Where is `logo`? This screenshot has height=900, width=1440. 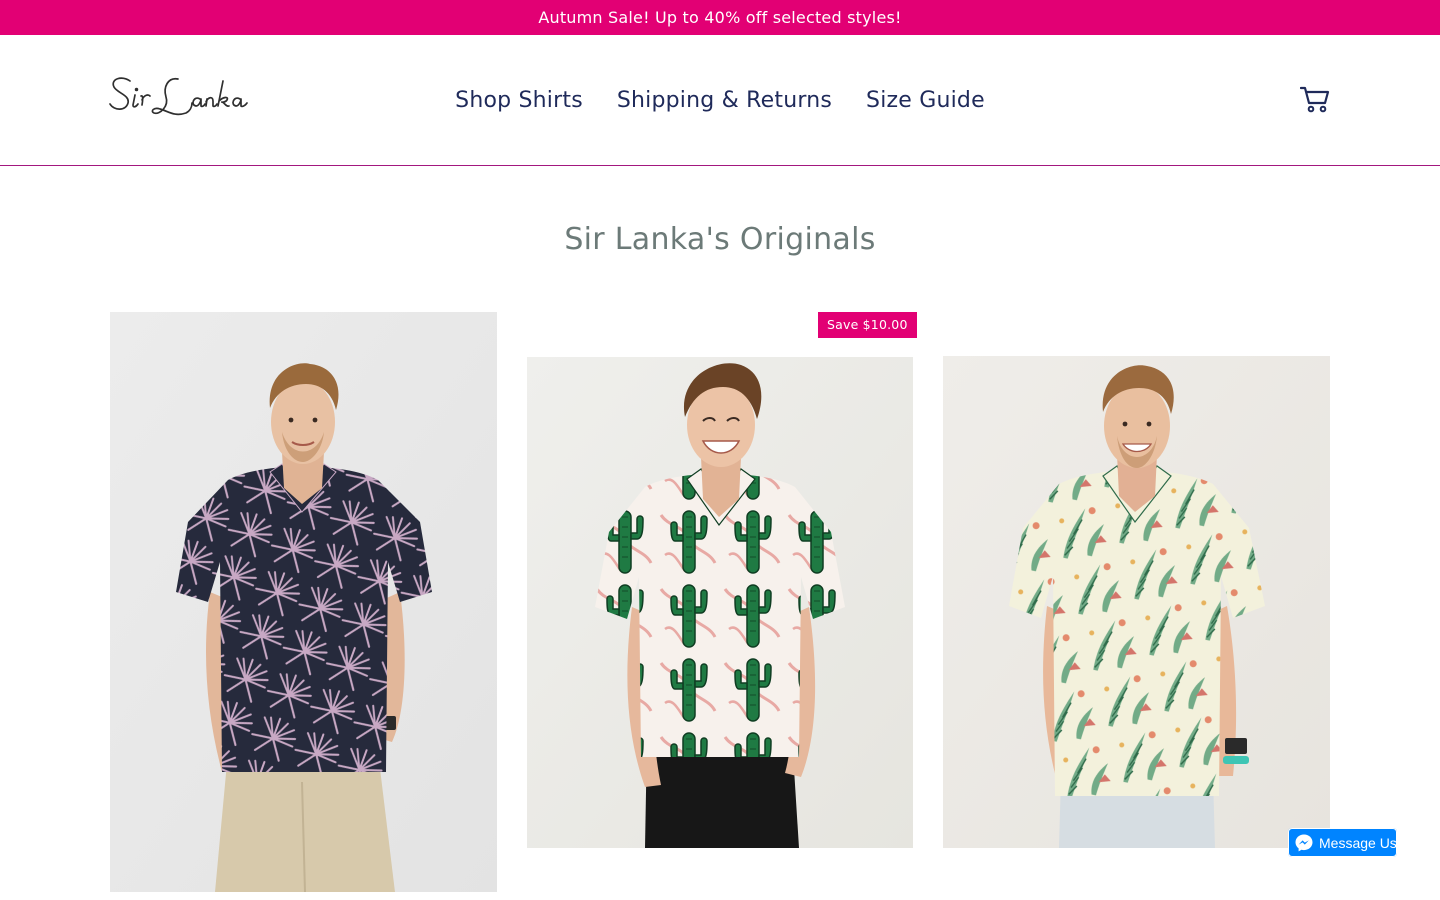
logo is located at coordinates (179, 99).